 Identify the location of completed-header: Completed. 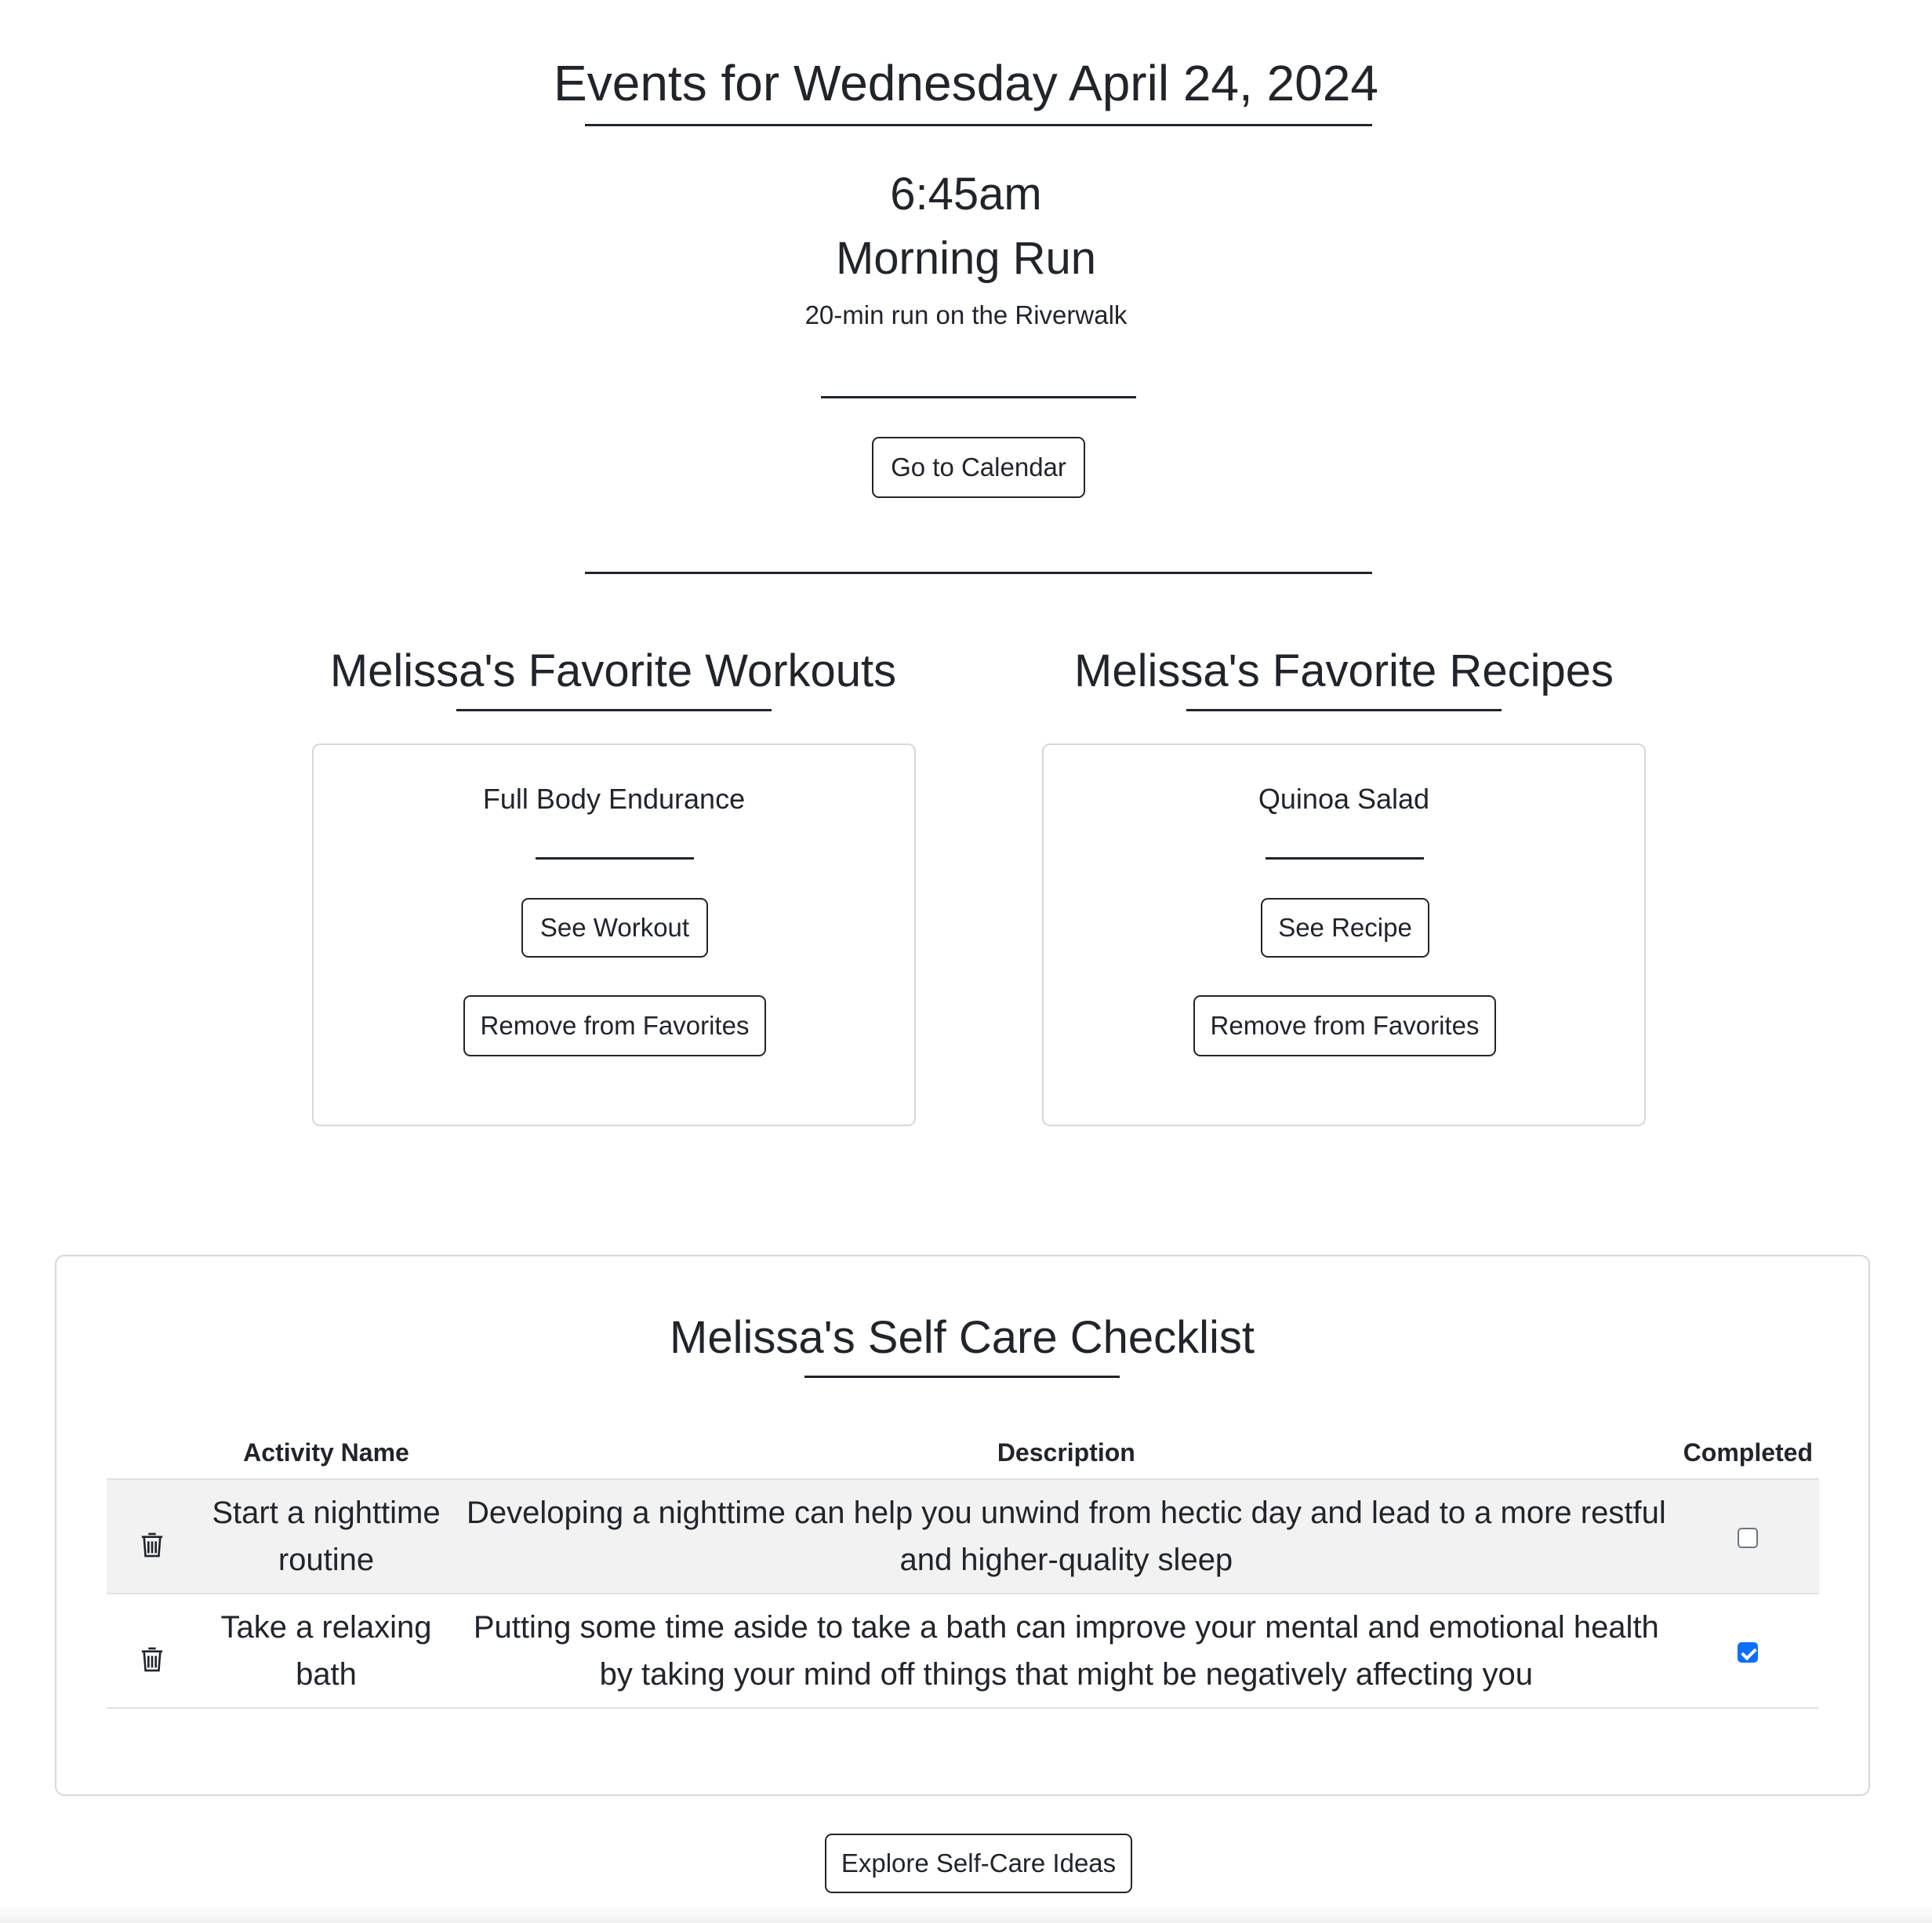
(1748, 1453).